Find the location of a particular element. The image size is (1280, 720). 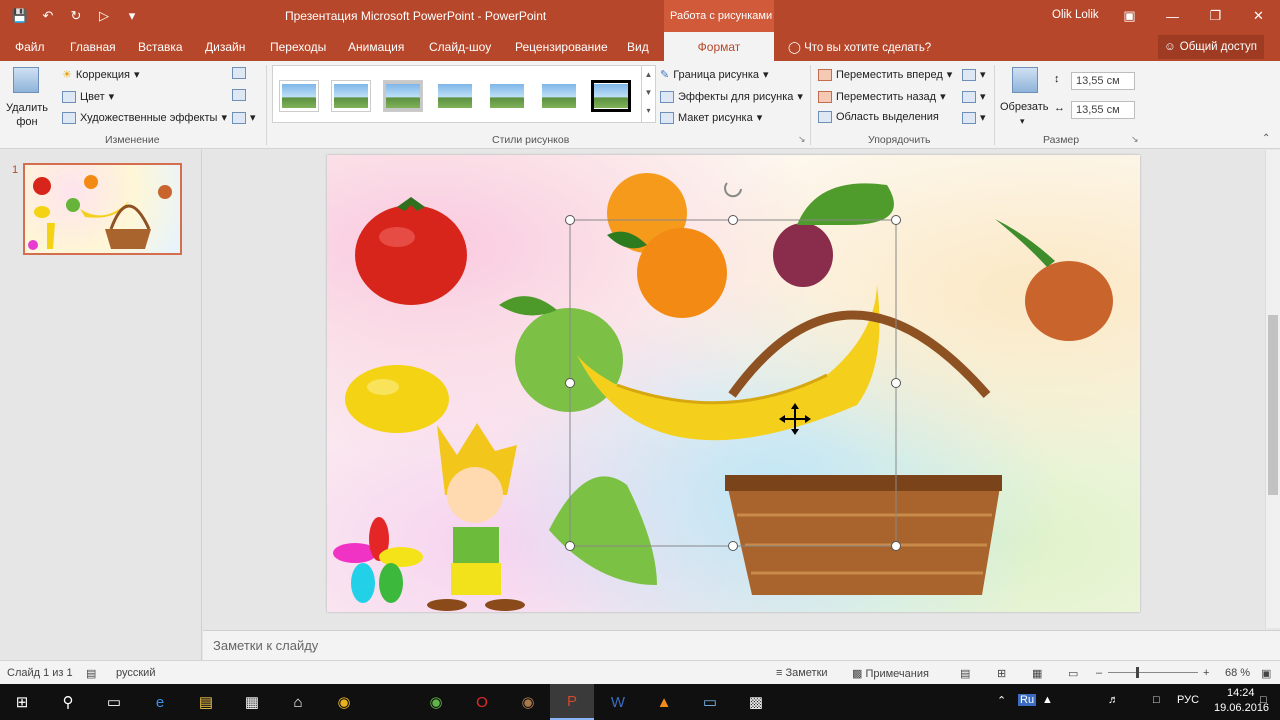

save-icon: 💾 is located at coordinates (20, 16).